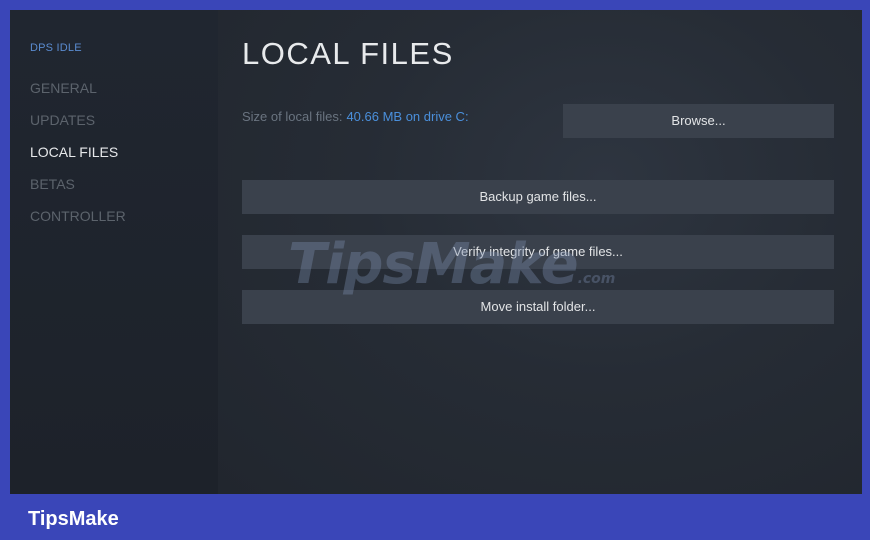 This screenshot has height=540, width=870. What do you see at coordinates (124, 216) in the screenshot?
I see `sidebar-item-controller: CONTROLLER` at bounding box center [124, 216].